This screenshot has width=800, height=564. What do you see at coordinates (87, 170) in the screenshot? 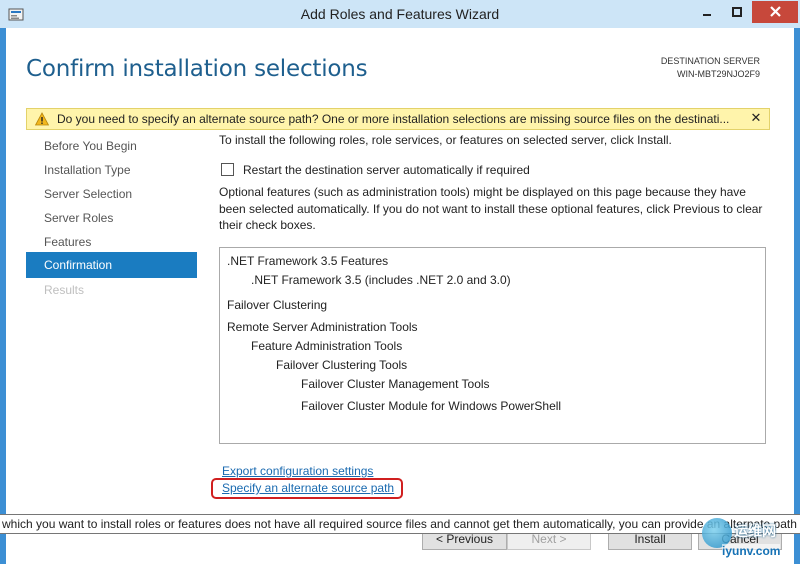
I see `nav-item-installation-type: Installation Type` at bounding box center [87, 170].